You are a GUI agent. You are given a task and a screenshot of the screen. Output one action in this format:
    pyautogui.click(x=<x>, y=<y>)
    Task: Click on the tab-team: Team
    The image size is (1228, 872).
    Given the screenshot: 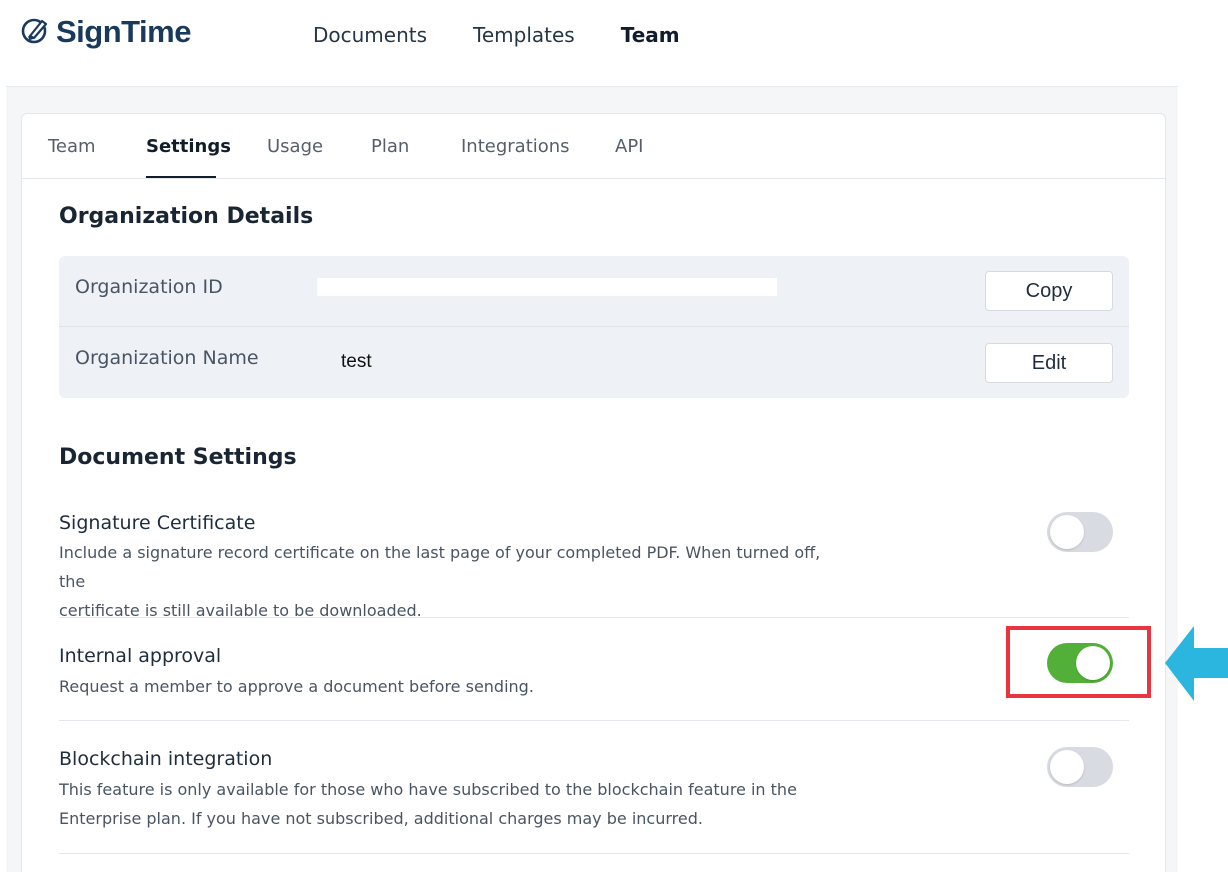 What is the action you would take?
    pyautogui.click(x=72, y=146)
    